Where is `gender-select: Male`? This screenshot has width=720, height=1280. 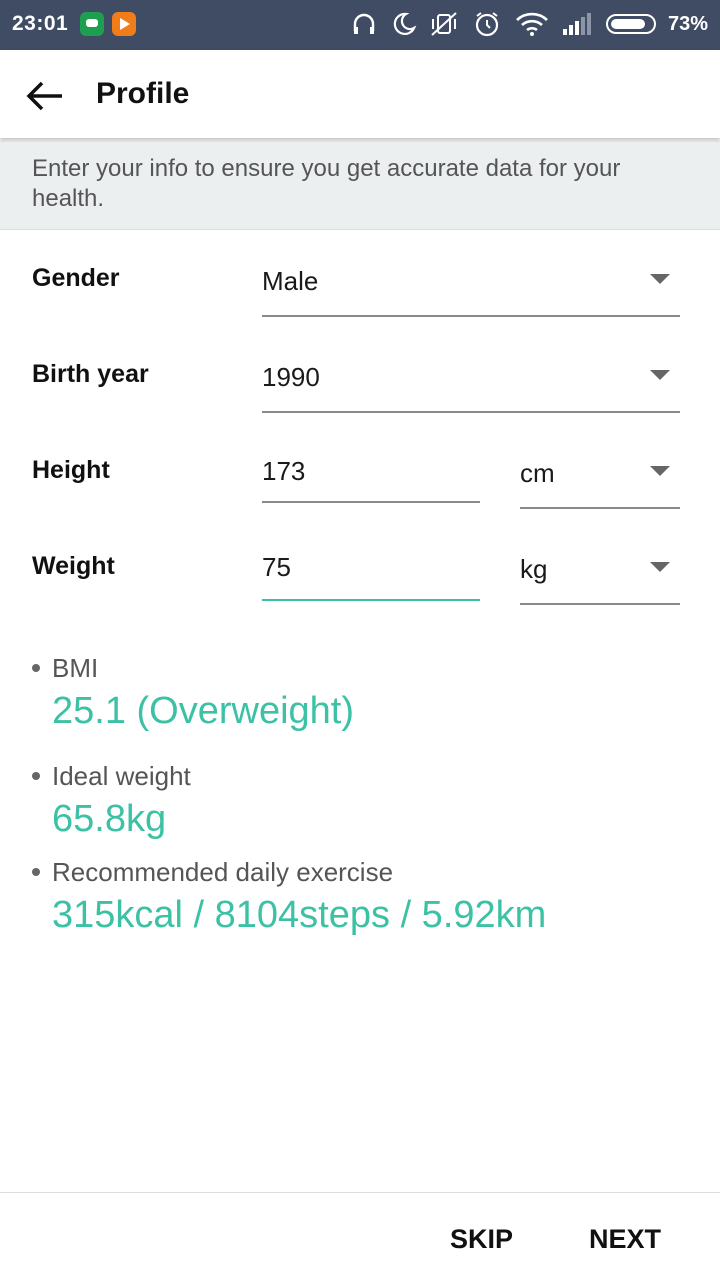
gender-select: Male is located at coordinates (471, 285).